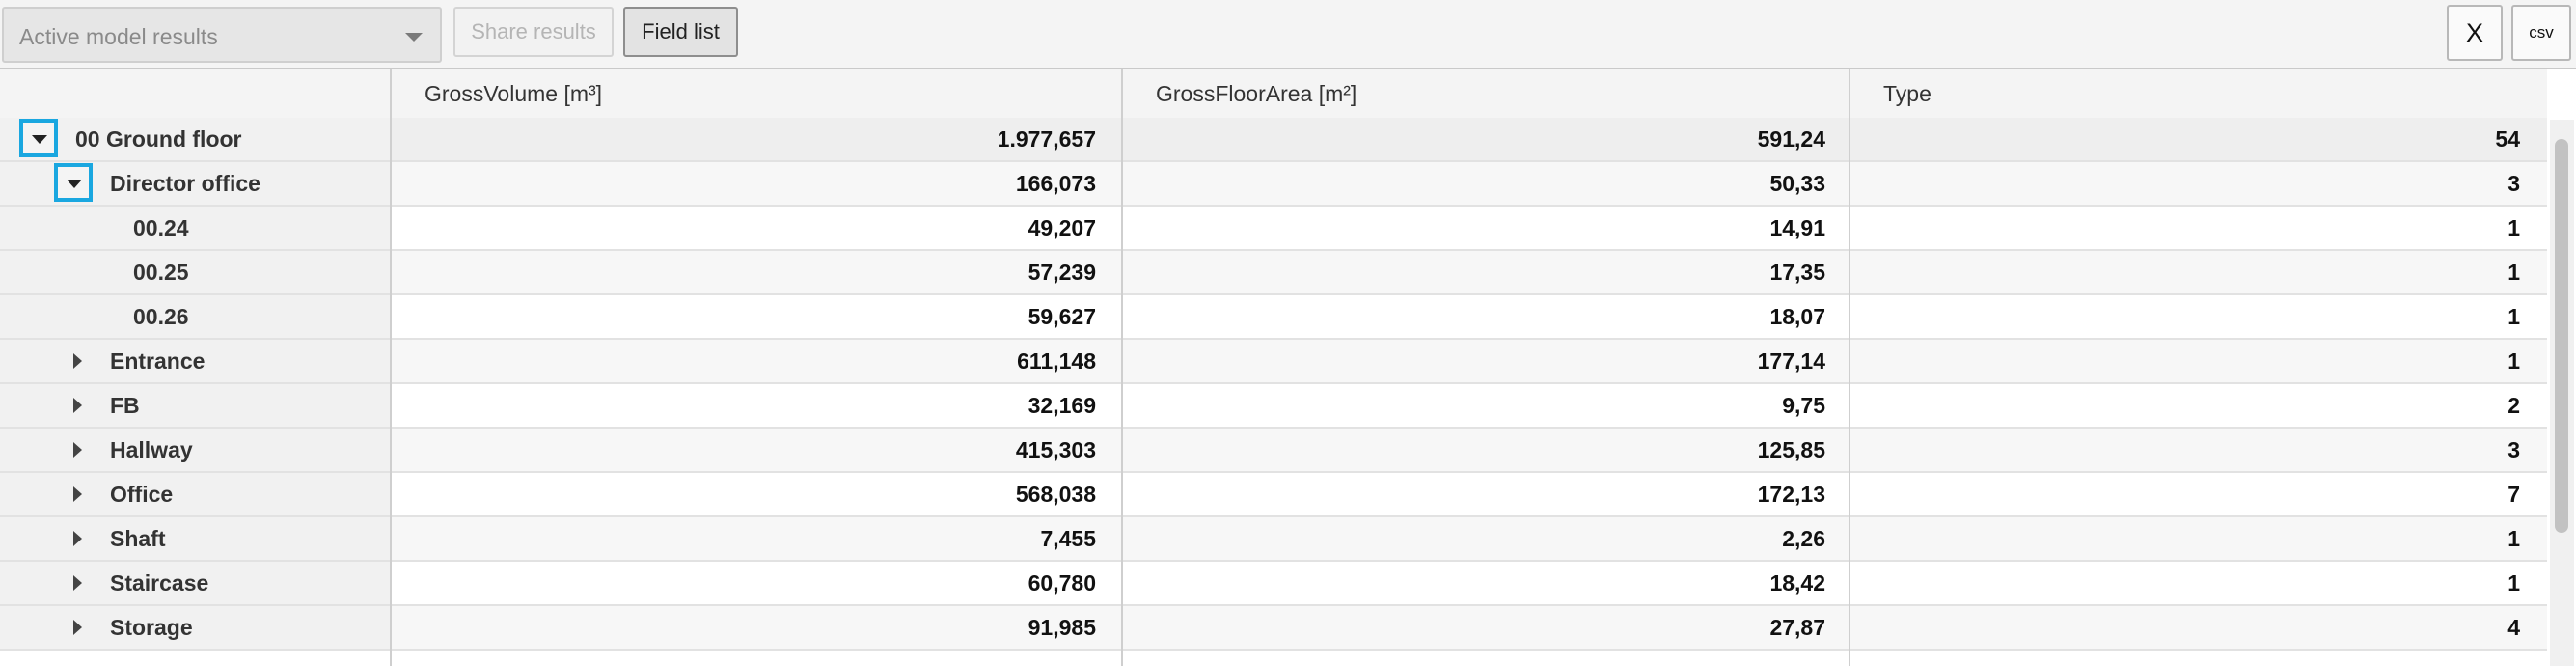 Image resolution: width=2576 pixels, height=666 pixels. I want to click on row-header: 00 Ground floor, so click(195, 139).